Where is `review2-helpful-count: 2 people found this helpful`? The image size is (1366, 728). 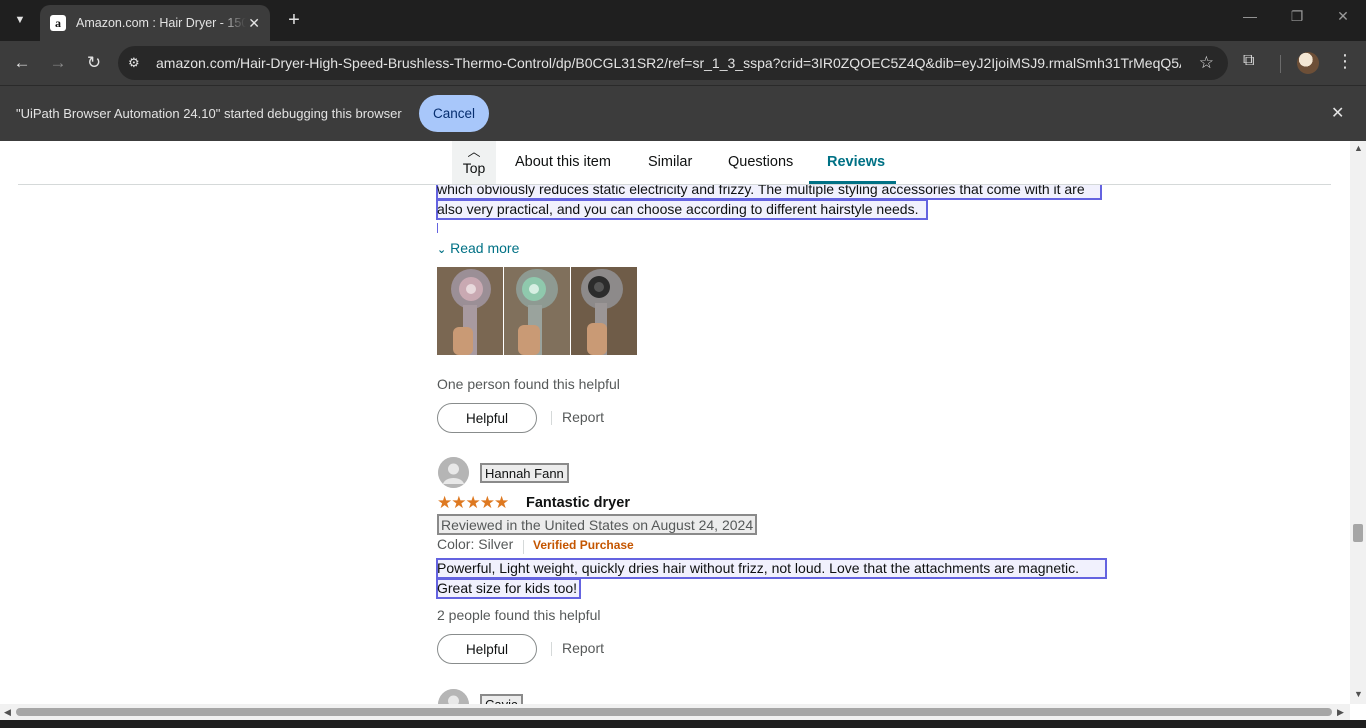 review2-helpful-count: 2 people found this helpful is located at coordinates (519, 615).